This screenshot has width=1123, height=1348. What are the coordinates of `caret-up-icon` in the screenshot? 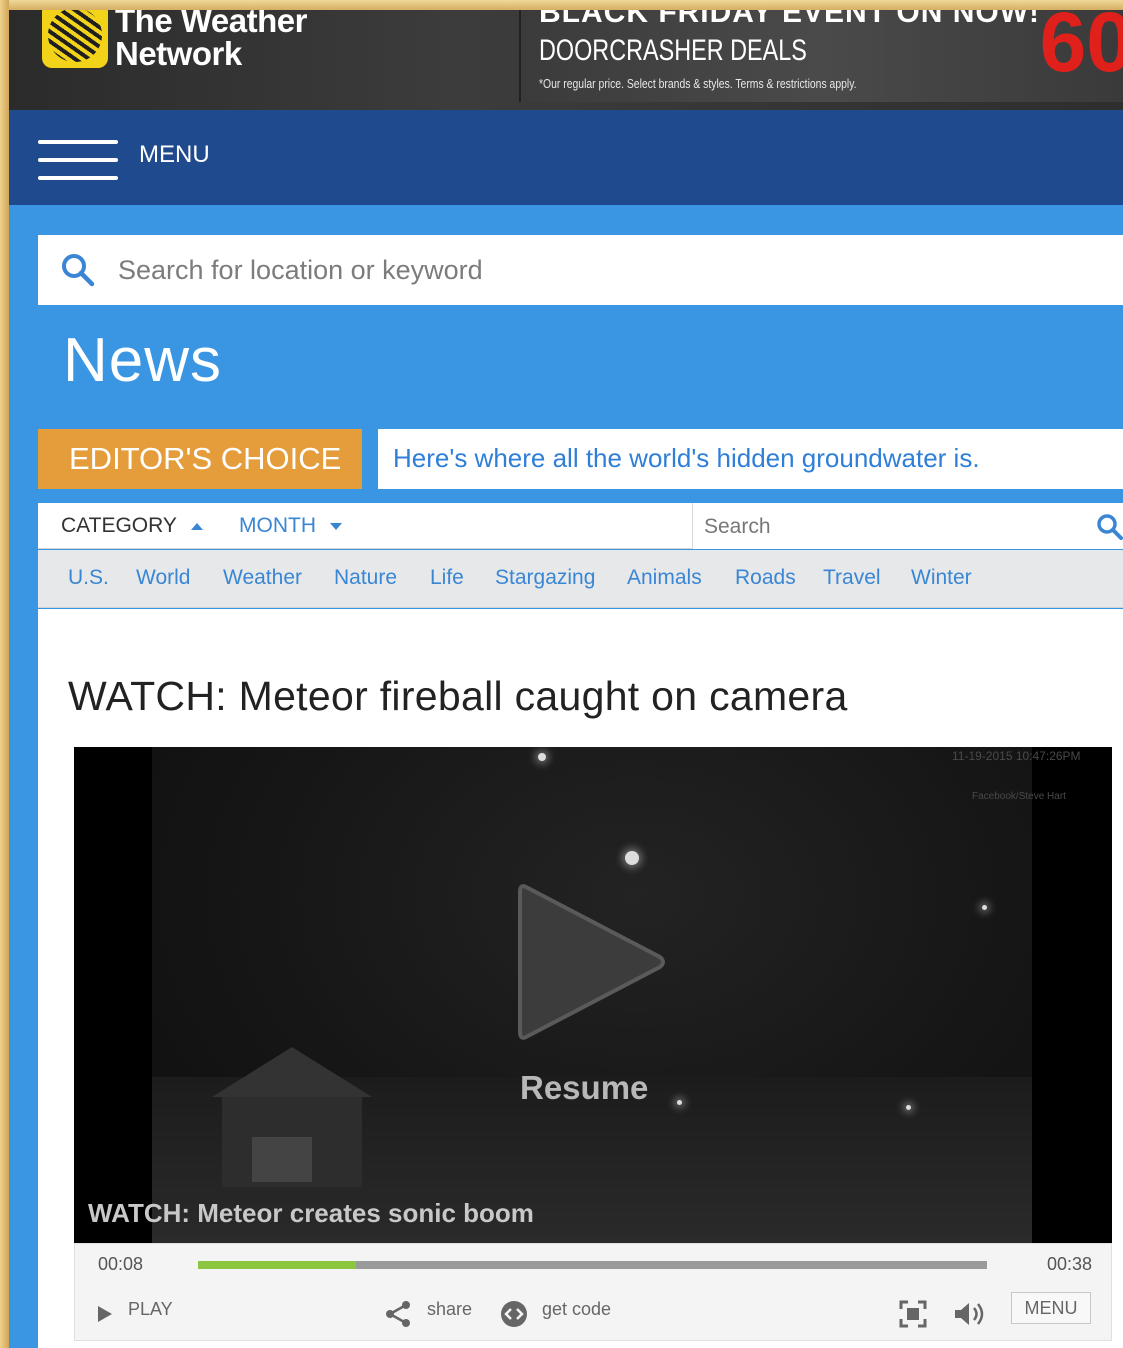 It's located at (196, 526).